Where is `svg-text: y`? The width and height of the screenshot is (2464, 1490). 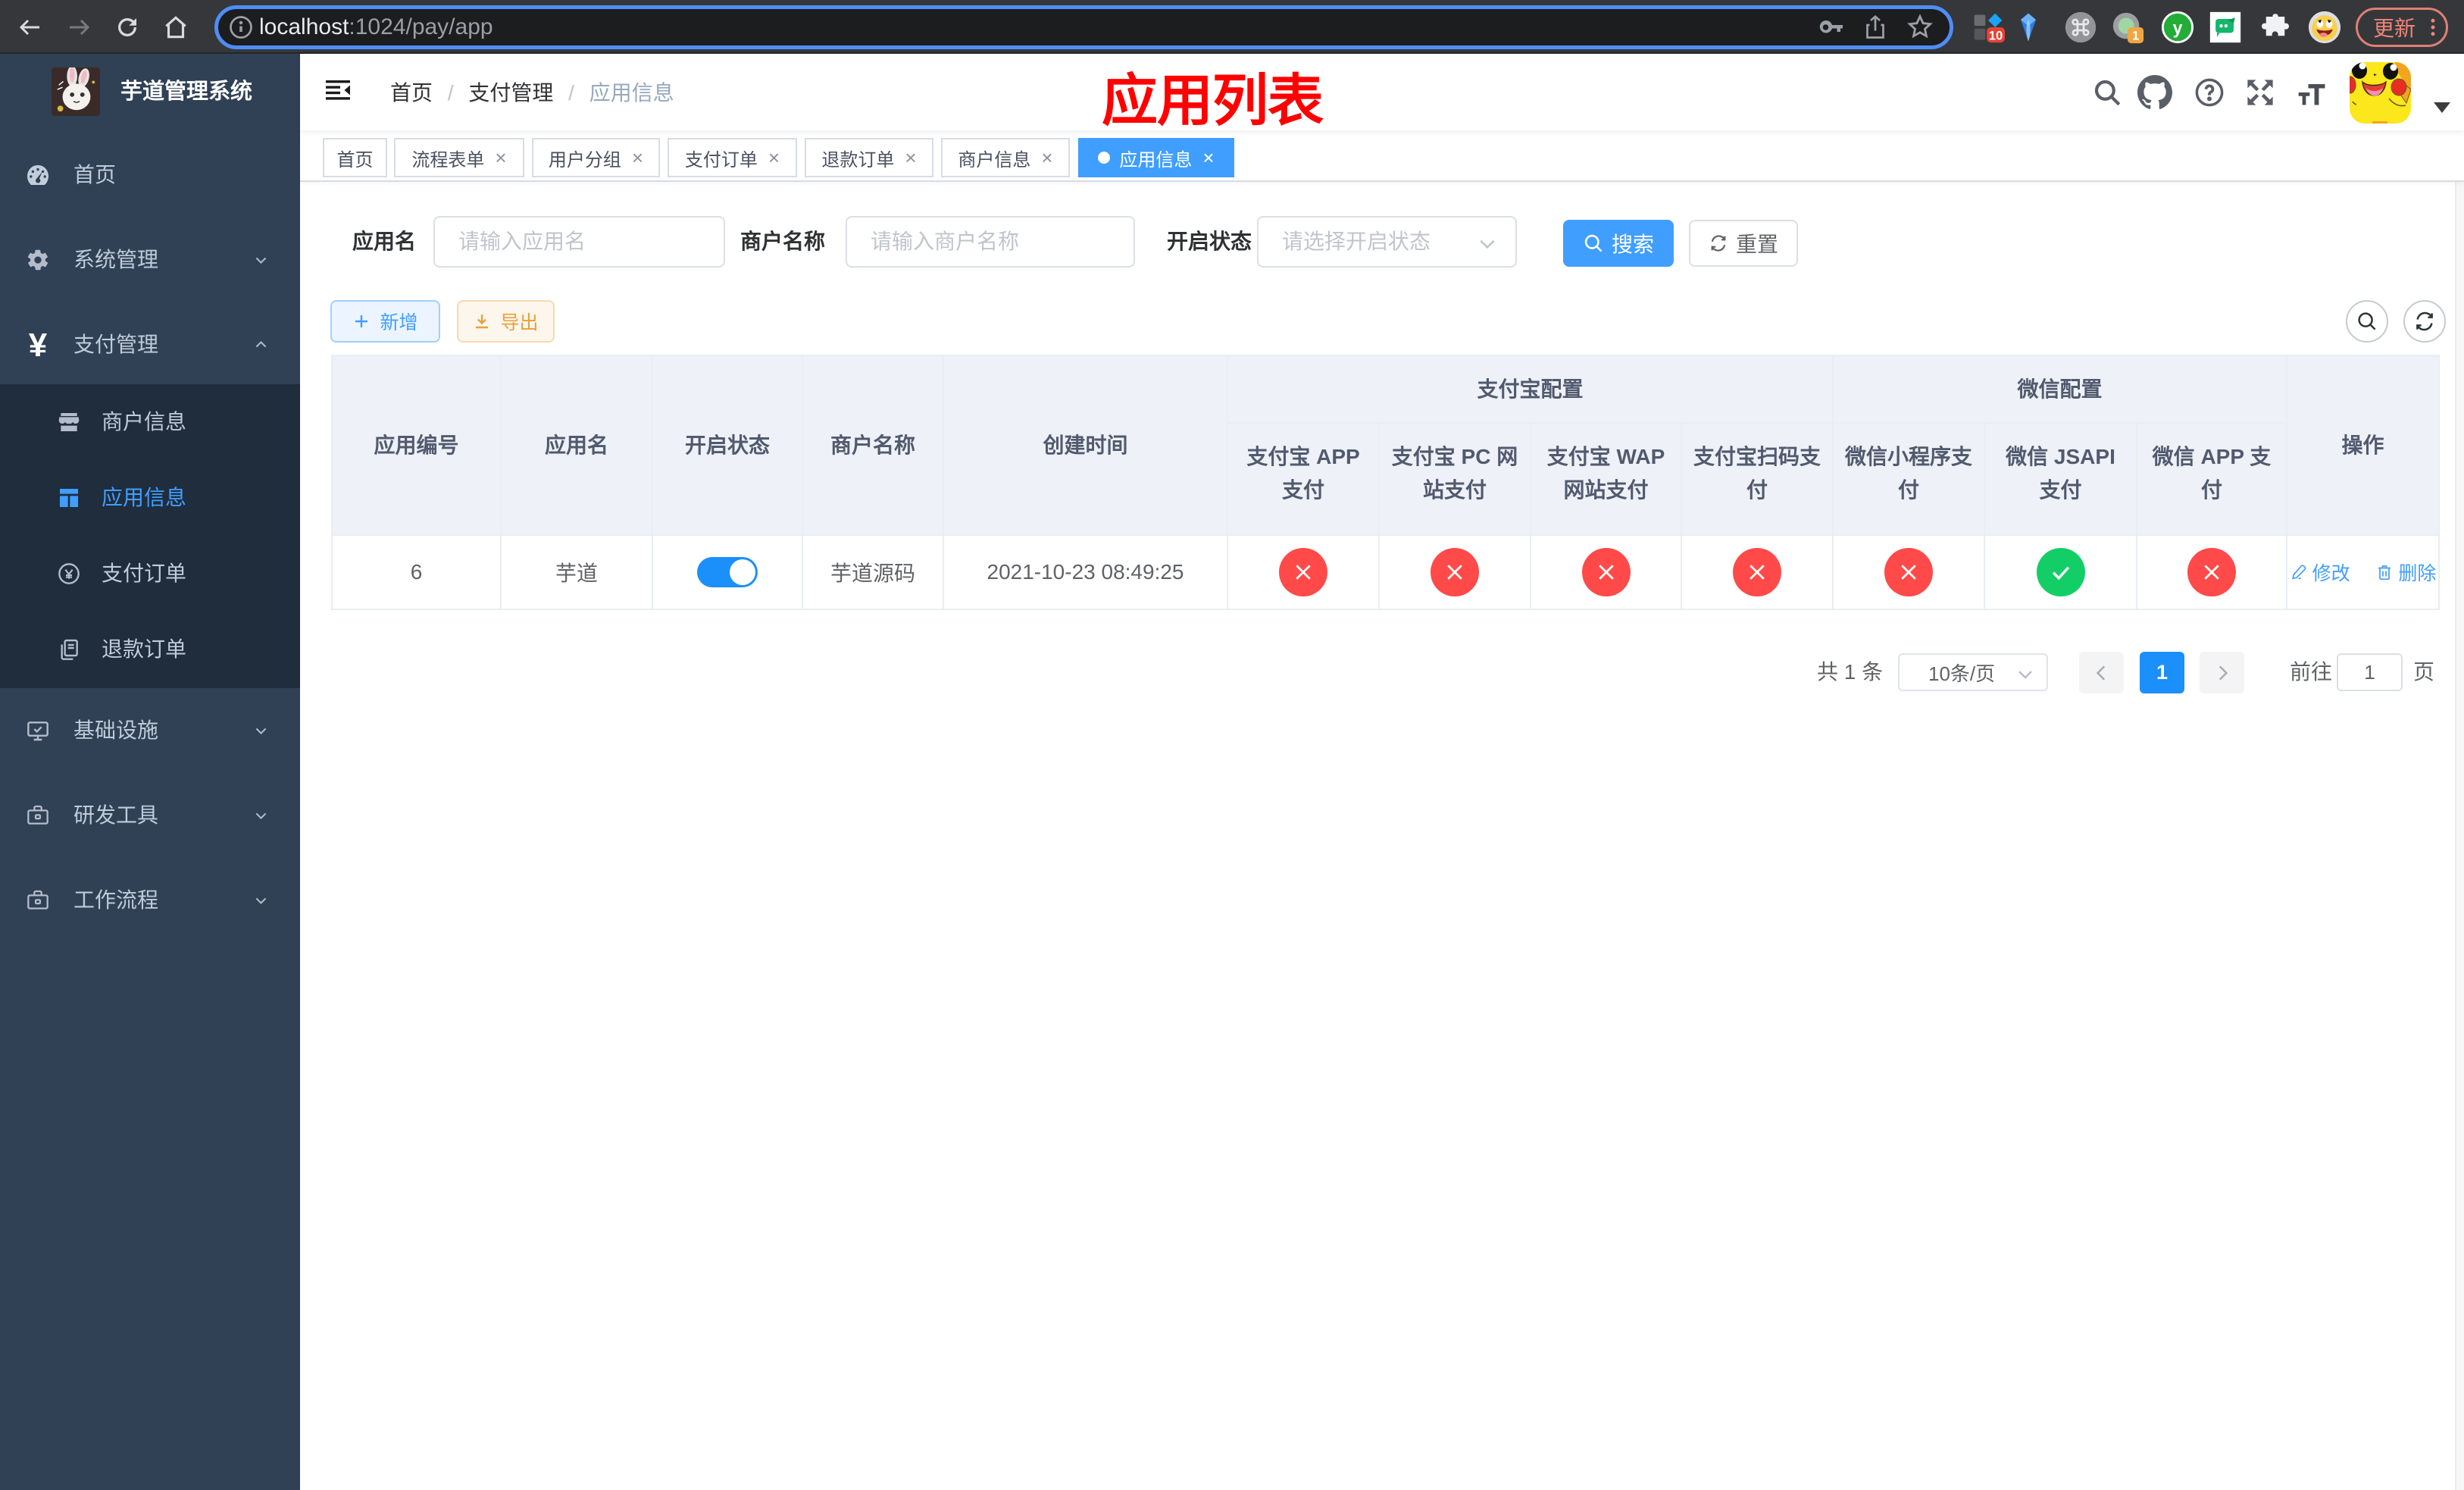
svg-text: y is located at coordinates (2178, 27).